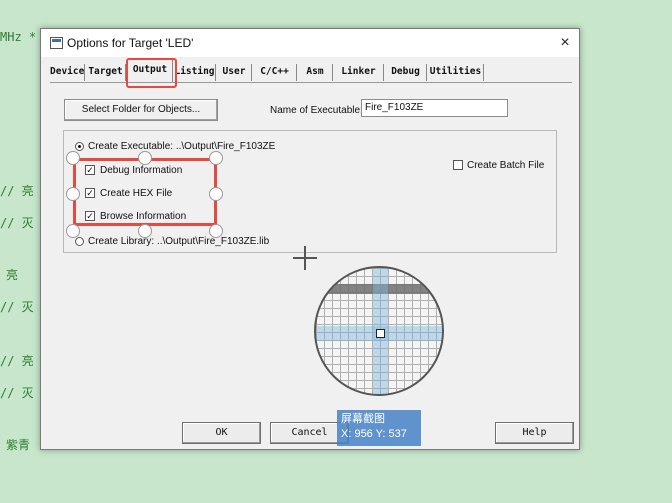 The width and height of the screenshot is (672, 503). I want to click on ok-button: OK, so click(221, 433).